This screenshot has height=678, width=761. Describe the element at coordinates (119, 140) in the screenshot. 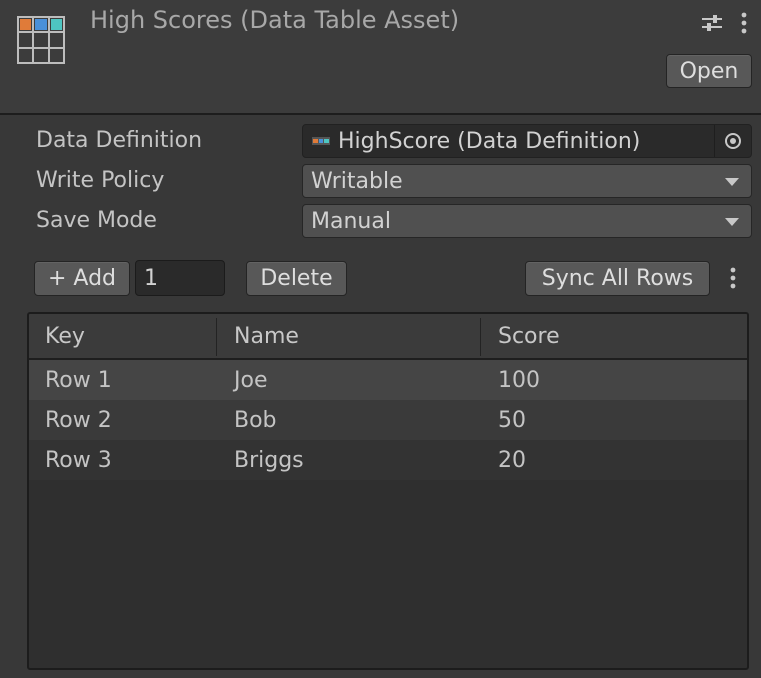

I see `data-definition-label: Data Definition` at that location.